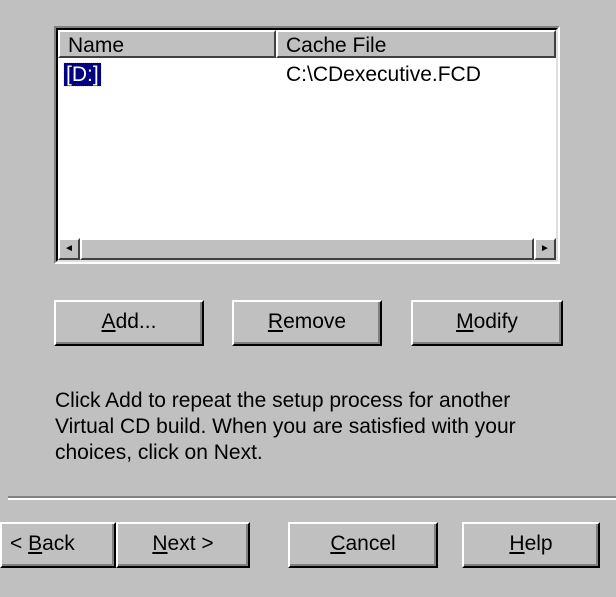 The image size is (616, 597). I want to click on scroll-left-button: ◄, so click(69, 249).